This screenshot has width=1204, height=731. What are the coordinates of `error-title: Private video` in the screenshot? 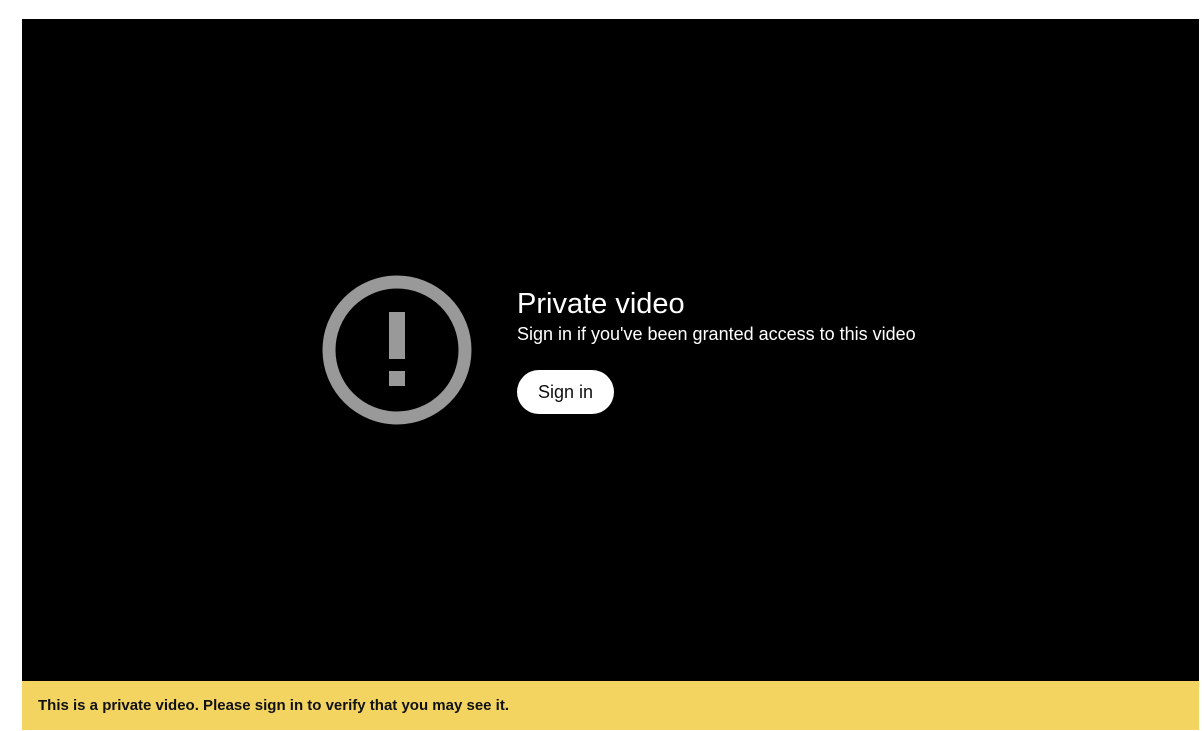 It's located at (601, 304).